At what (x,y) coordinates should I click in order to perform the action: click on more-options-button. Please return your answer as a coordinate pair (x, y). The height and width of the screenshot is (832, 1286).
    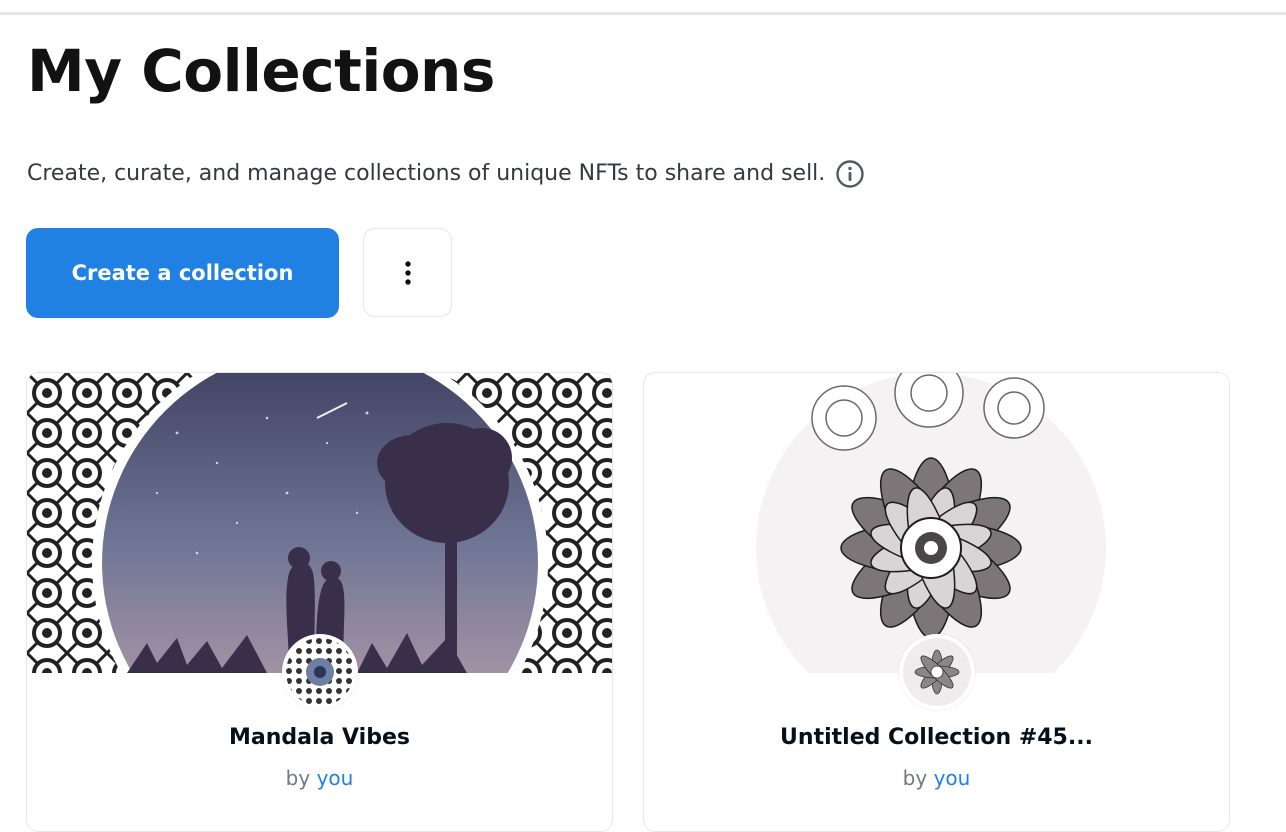
    Looking at the image, I should click on (407, 272).